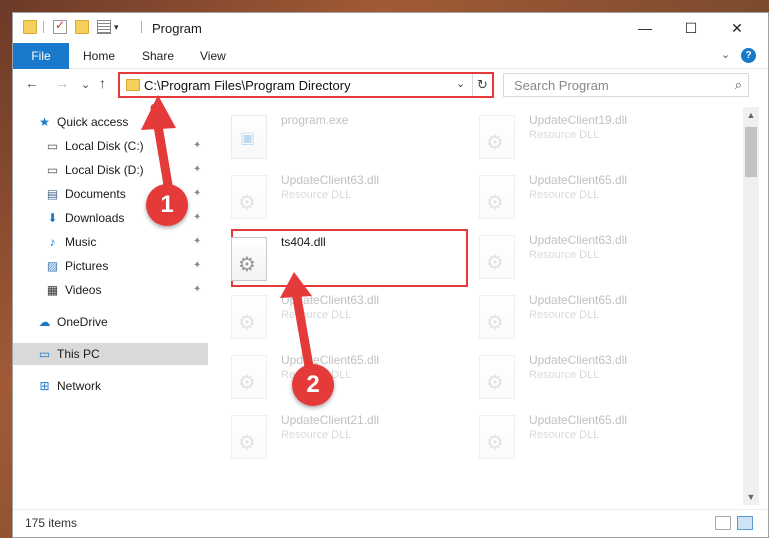  What do you see at coordinates (99, 56) in the screenshot?
I see `tab-home: Home` at bounding box center [99, 56].